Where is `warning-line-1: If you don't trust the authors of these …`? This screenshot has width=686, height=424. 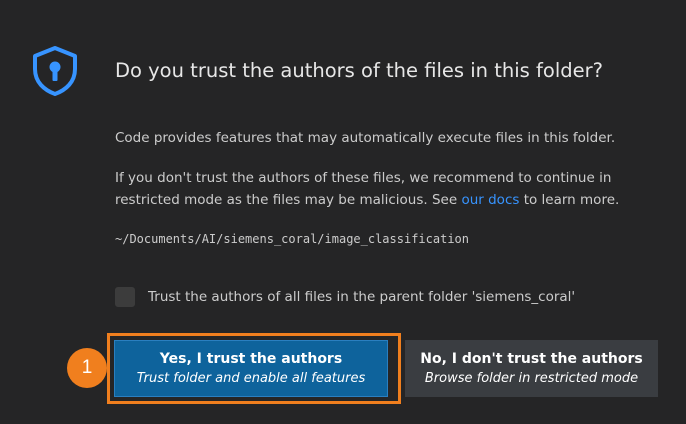 warning-line-1: If you don't trust the authors of these … is located at coordinates (363, 178).